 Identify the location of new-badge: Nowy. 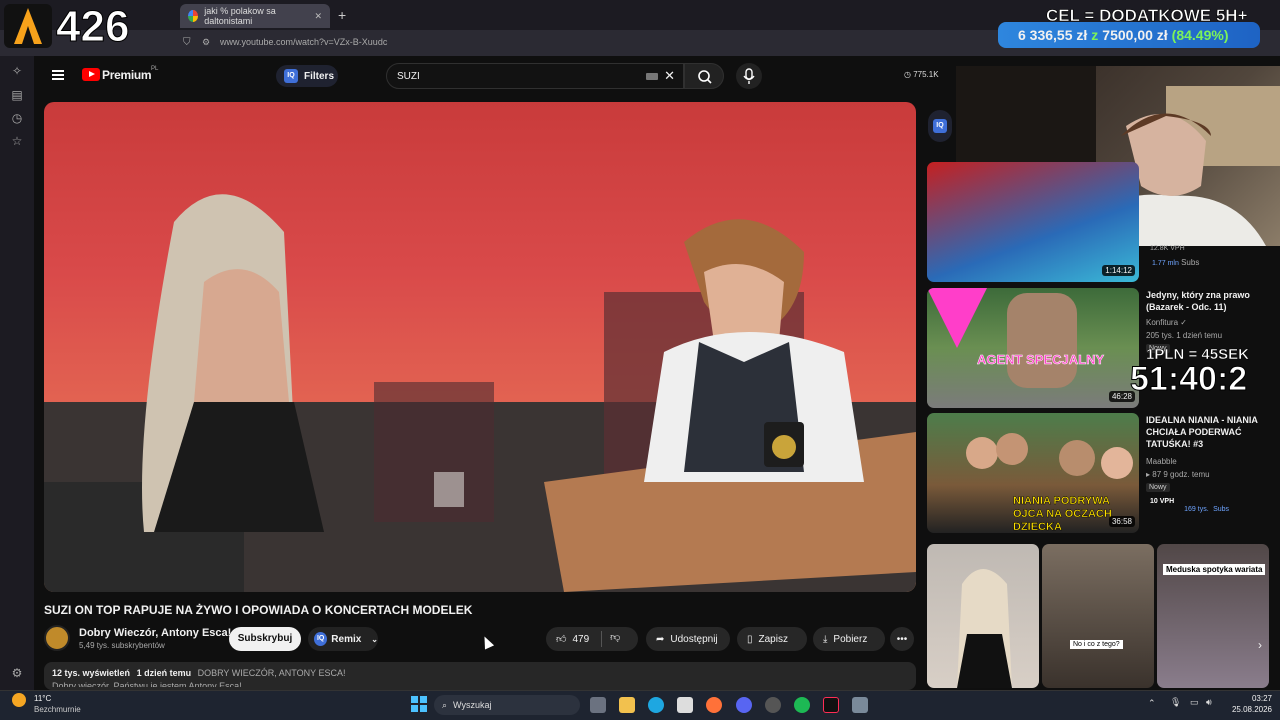
(1158, 487).